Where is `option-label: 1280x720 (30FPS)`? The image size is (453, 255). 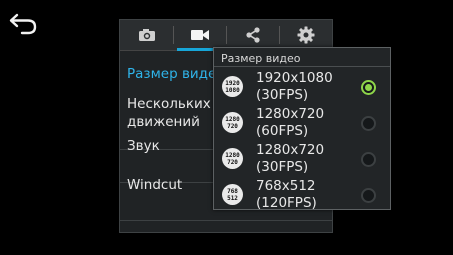
option-label: 1280x720 (30FPS) is located at coordinates (290, 158).